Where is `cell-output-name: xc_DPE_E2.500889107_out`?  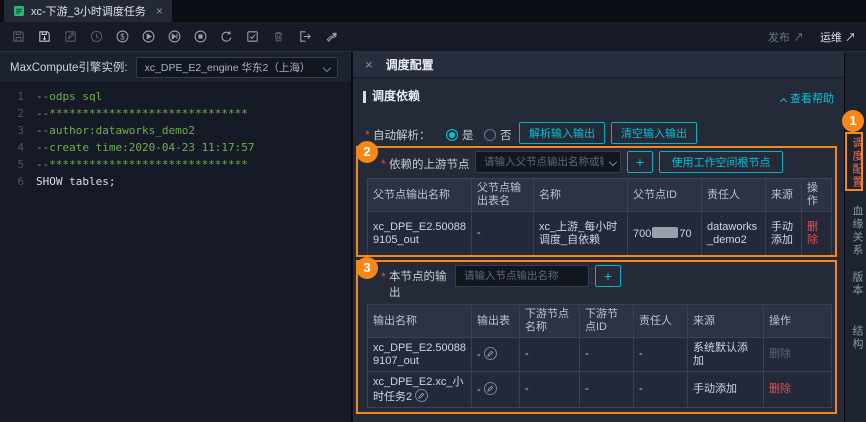 cell-output-name: xc_DPE_E2.500889107_out is located at coordinates (419, 354).